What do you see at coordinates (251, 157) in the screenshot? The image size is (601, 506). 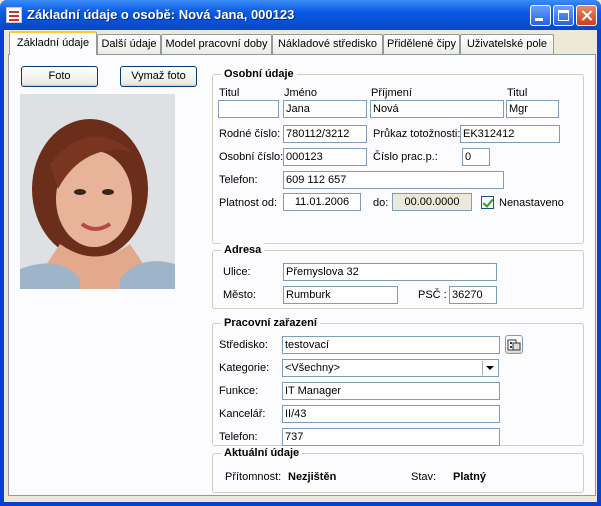 I see `osobni-cislo-label: Osobní číslo:` at bounding box center [251, 157].